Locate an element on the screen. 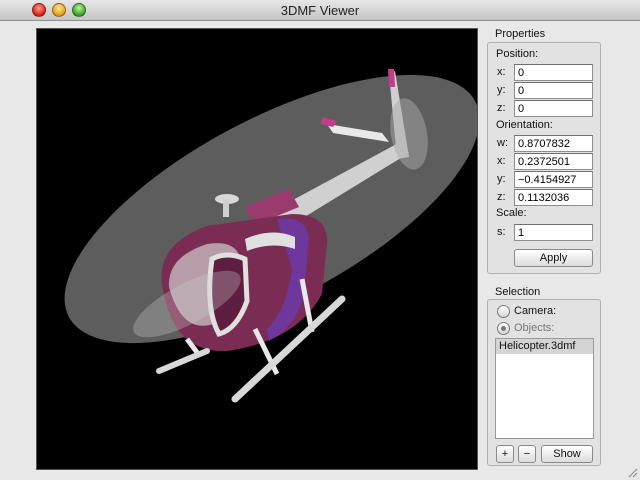 This screenshot has width=640, height=480. scale-label: Scale: is located at coordinates (511, 213).